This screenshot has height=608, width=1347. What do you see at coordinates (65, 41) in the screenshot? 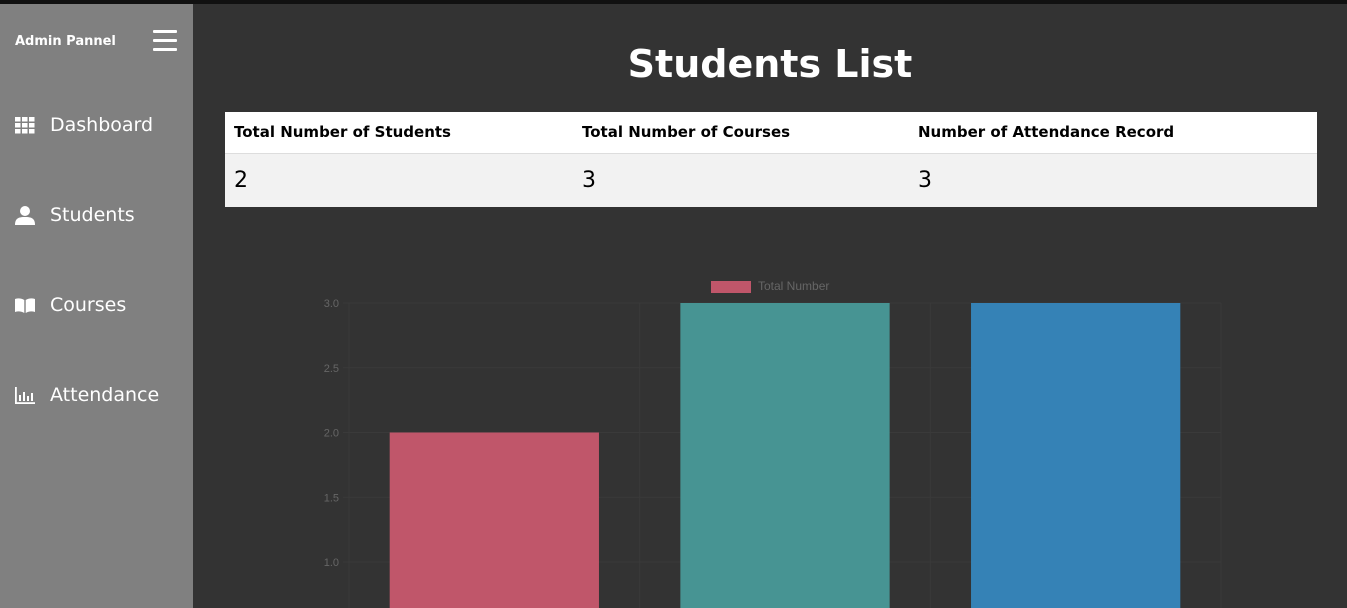
I see `brand-title: Admin Pannel` at bounding box center [65, 41].